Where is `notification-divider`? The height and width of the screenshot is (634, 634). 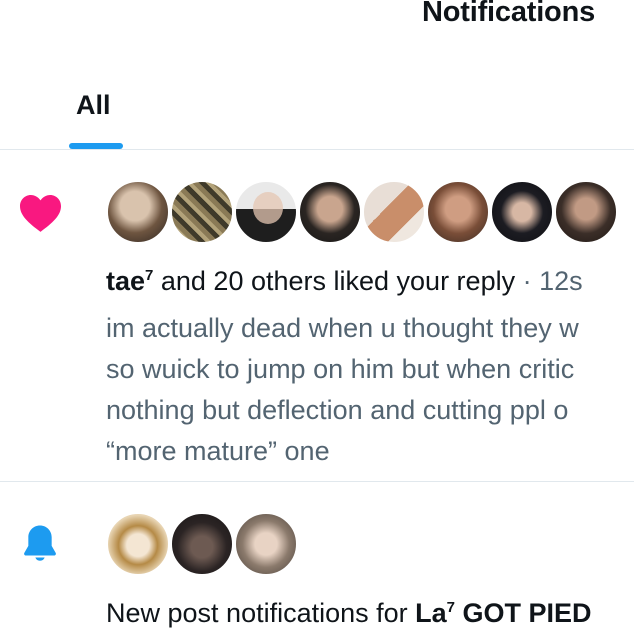
notification-divider is located at coordinates (317, 481).